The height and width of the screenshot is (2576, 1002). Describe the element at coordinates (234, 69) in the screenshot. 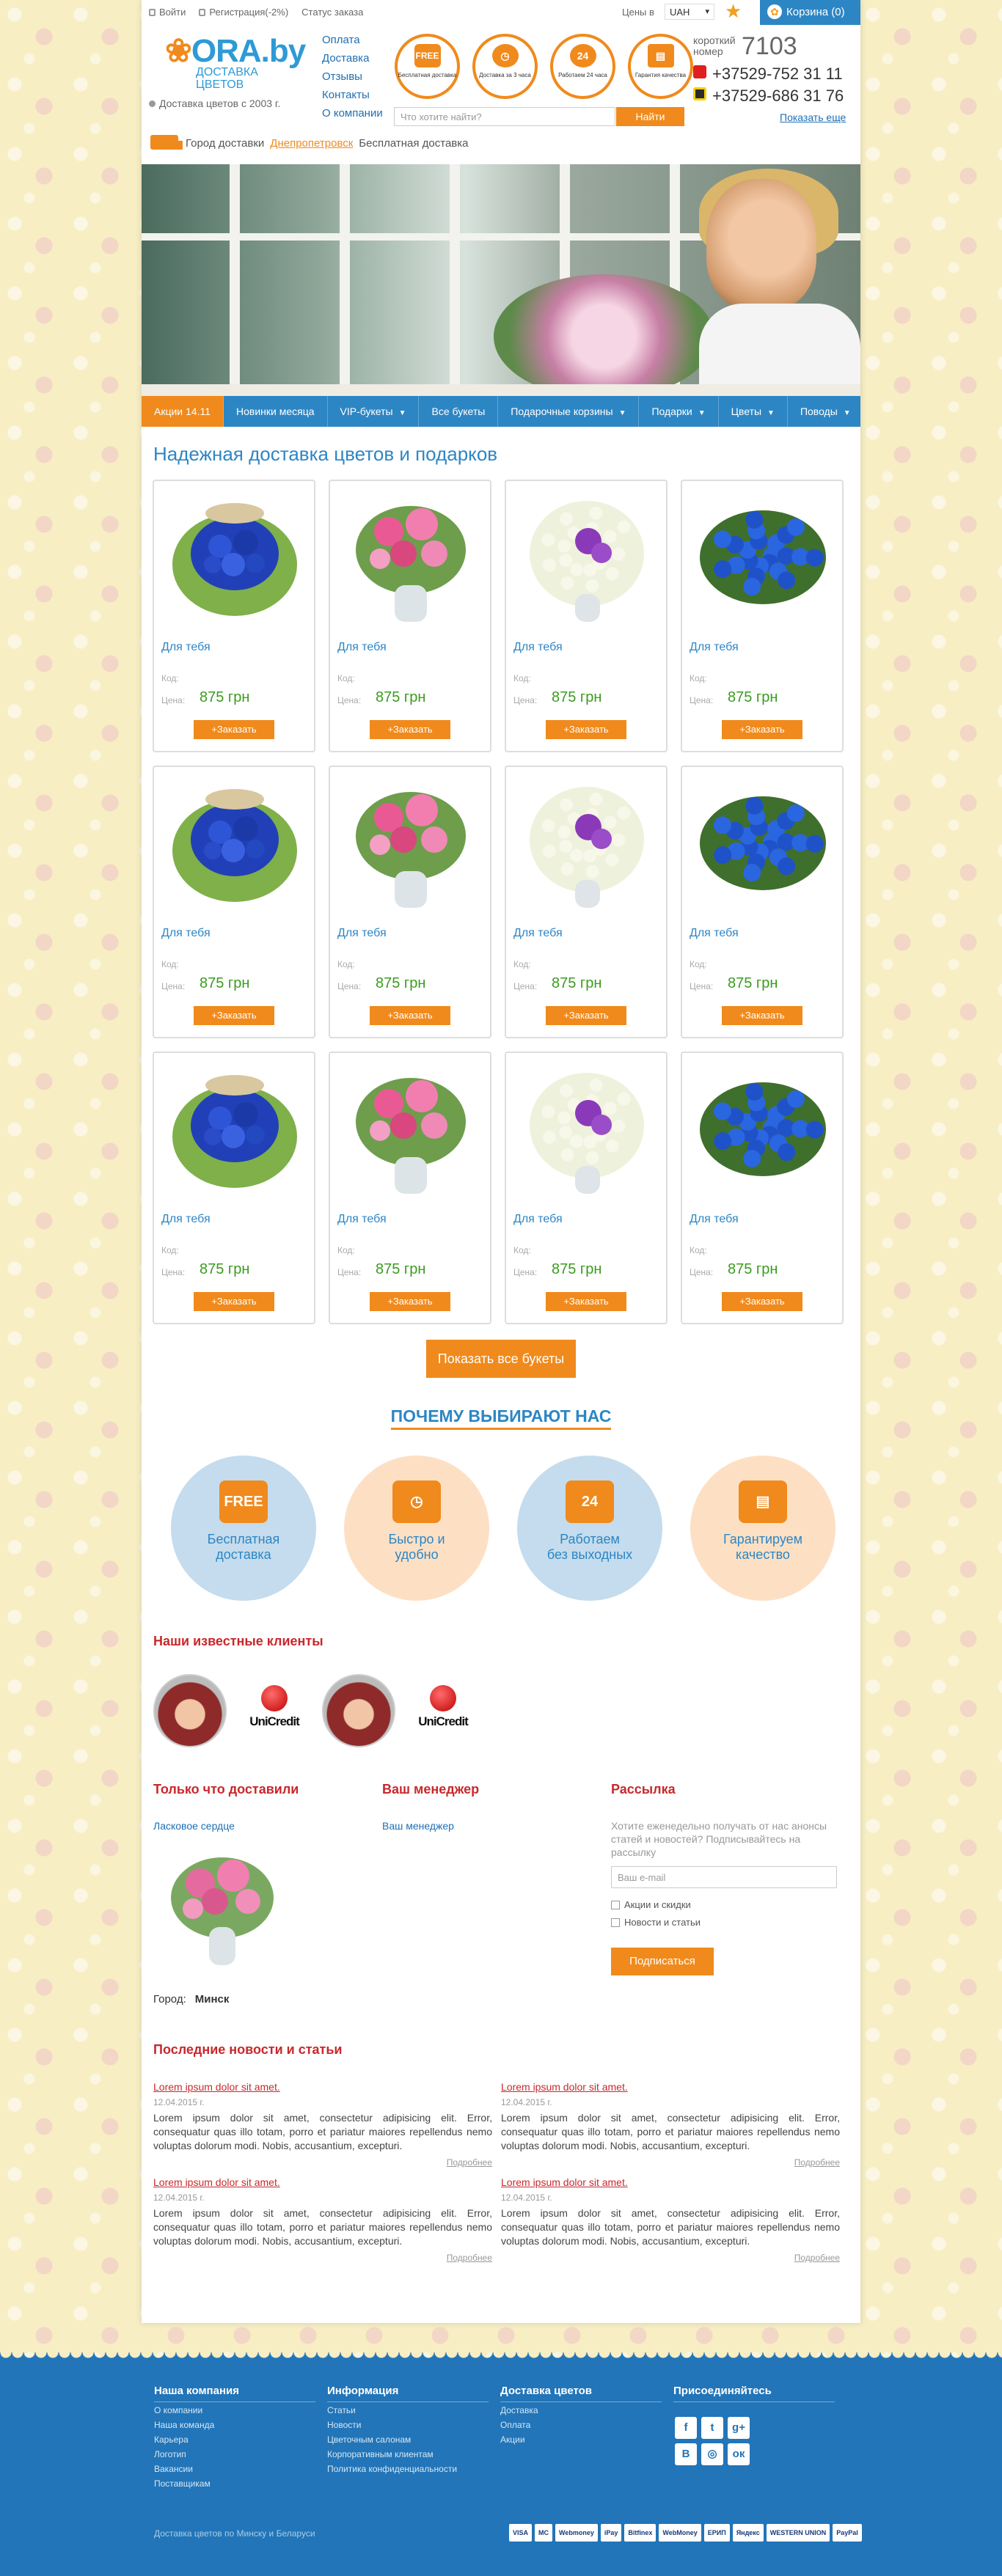

I see `logo: ❀ORA.by ДОСТАВКА ЦВЕТОВ` at that location.